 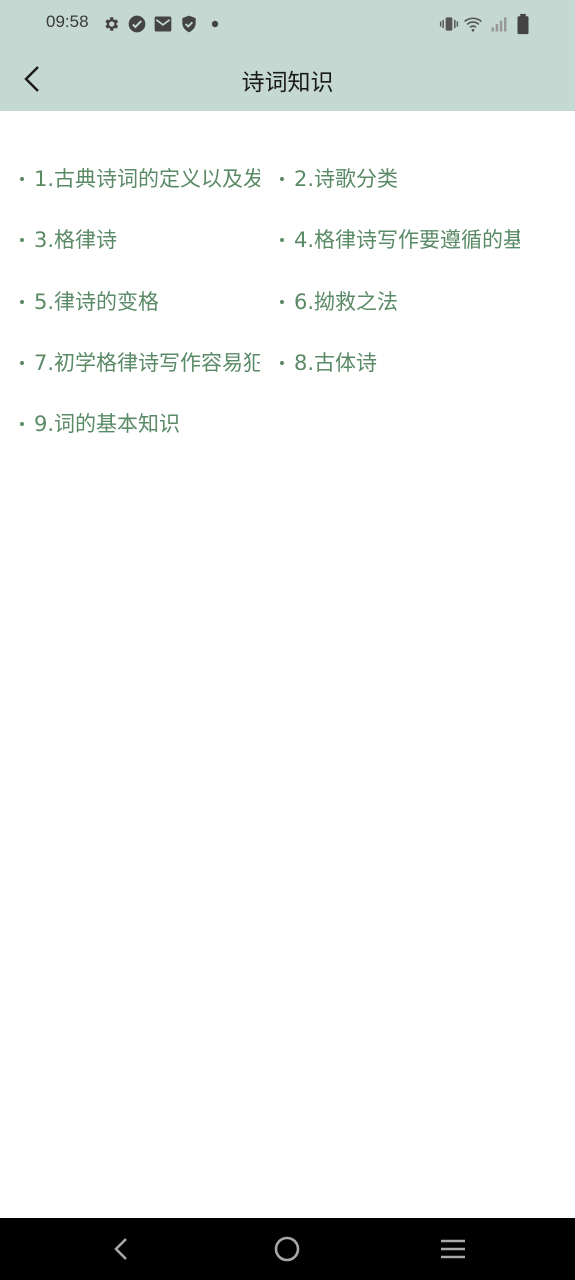 I want to click on nav-home-button, so click(x=287, y=1249).